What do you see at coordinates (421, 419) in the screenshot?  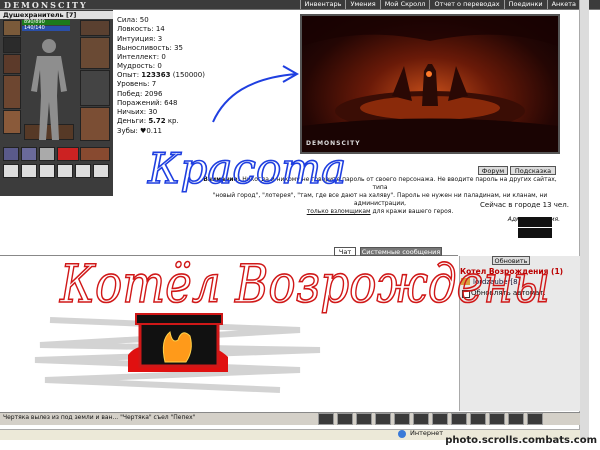 I see `sound-icon` at bounding box center [421, 419].